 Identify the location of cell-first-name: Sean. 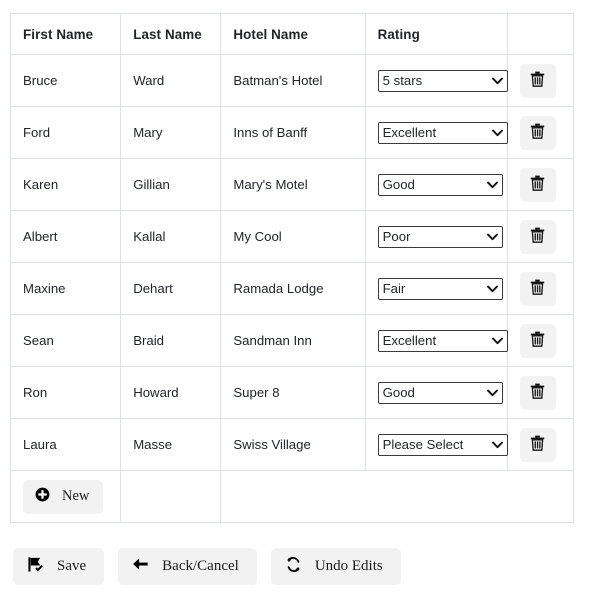
(65, 340).